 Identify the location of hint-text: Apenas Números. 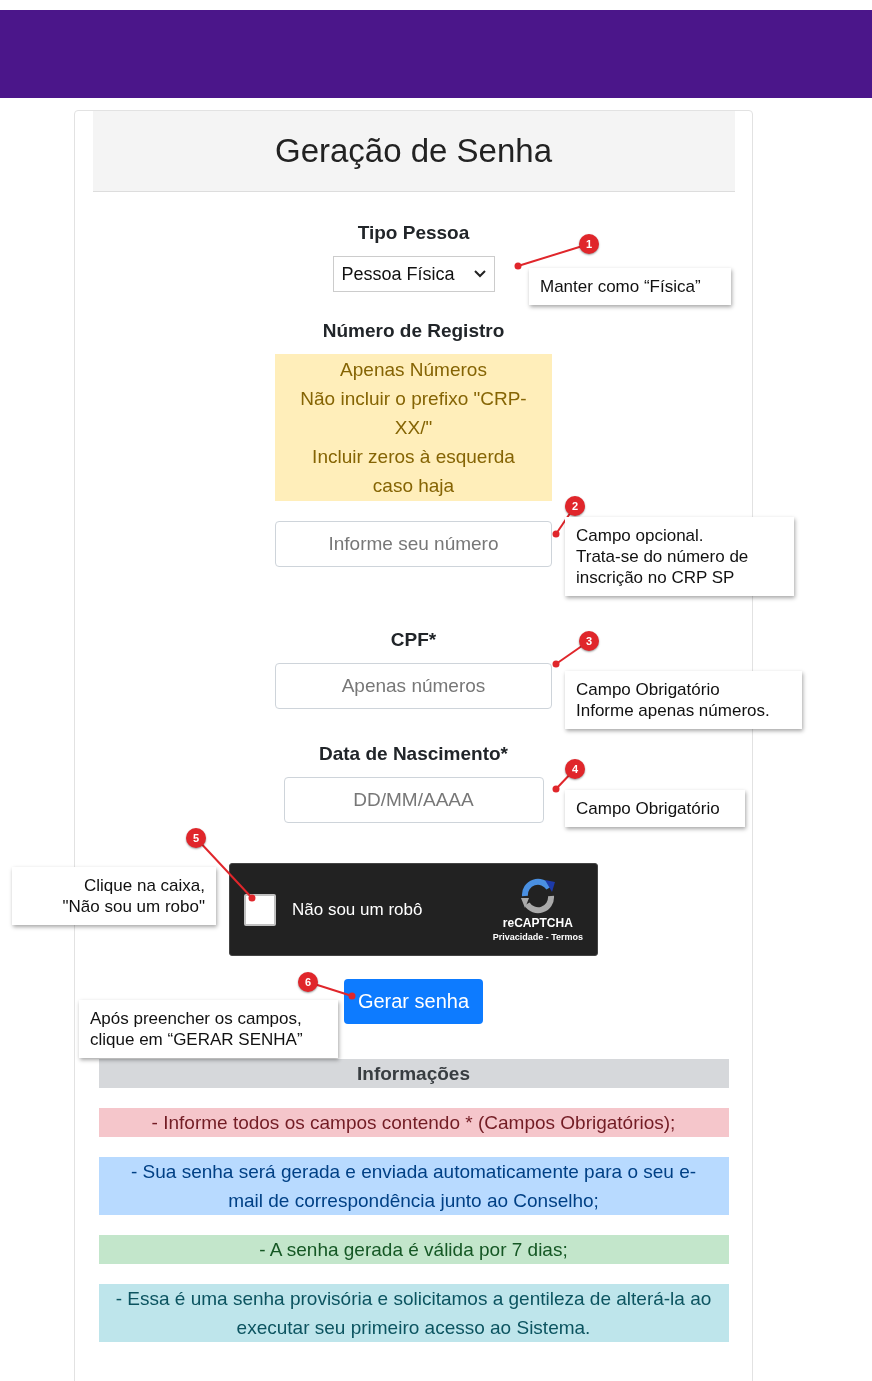
(413, 370).